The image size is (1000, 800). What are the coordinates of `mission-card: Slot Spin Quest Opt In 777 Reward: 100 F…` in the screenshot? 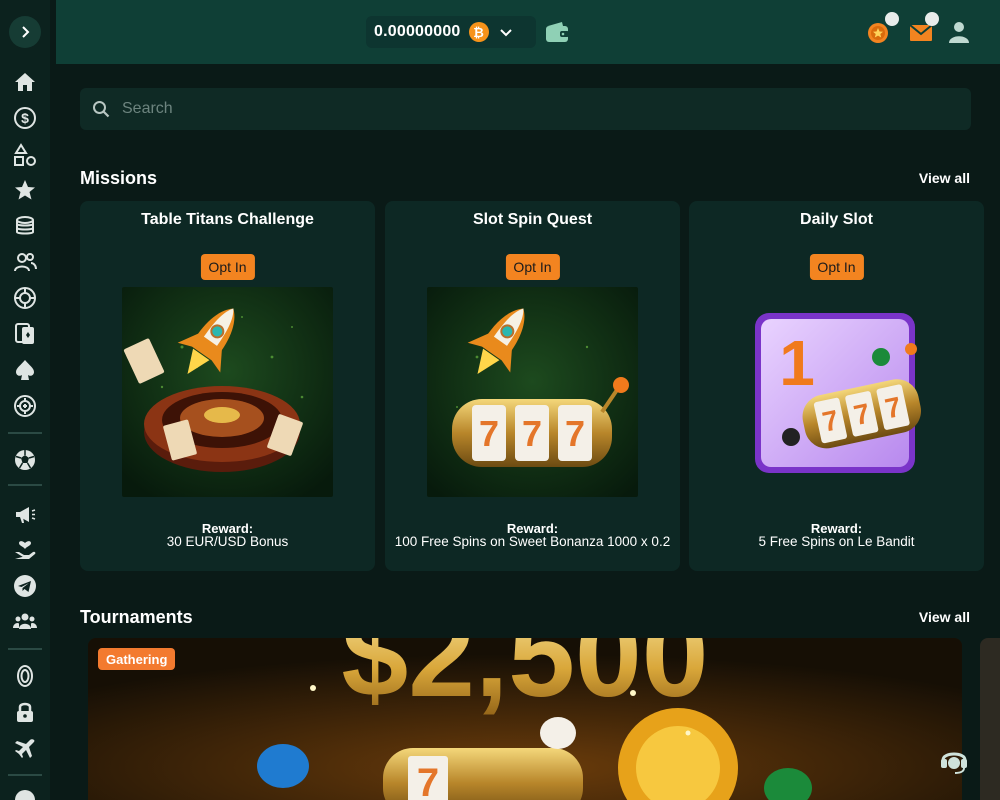 It's located at (532, 386).